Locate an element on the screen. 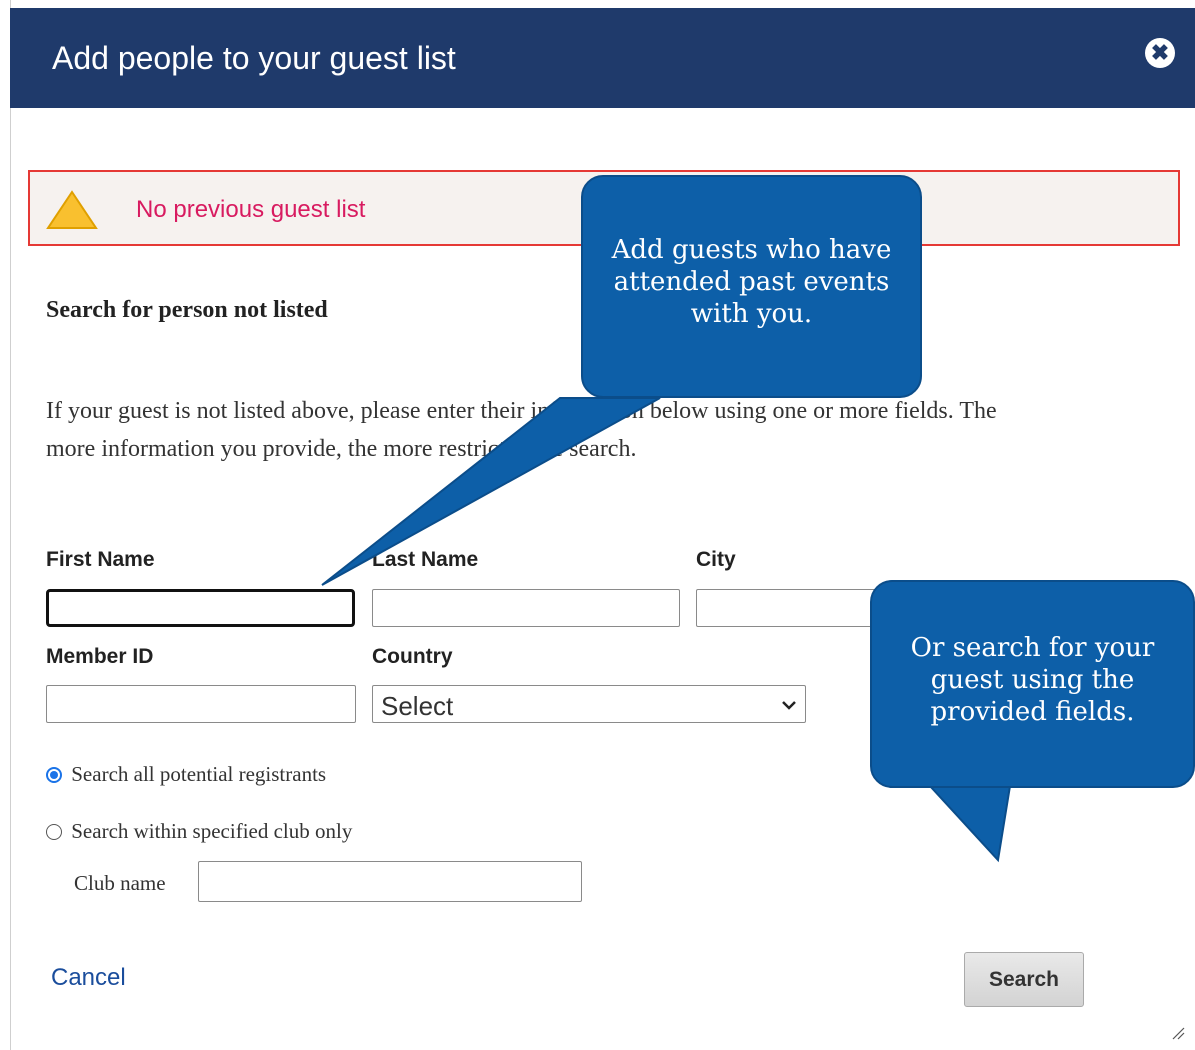 The image size is (1195, 1050). close-icon: ✖ is located at coordinates (1160, 53).